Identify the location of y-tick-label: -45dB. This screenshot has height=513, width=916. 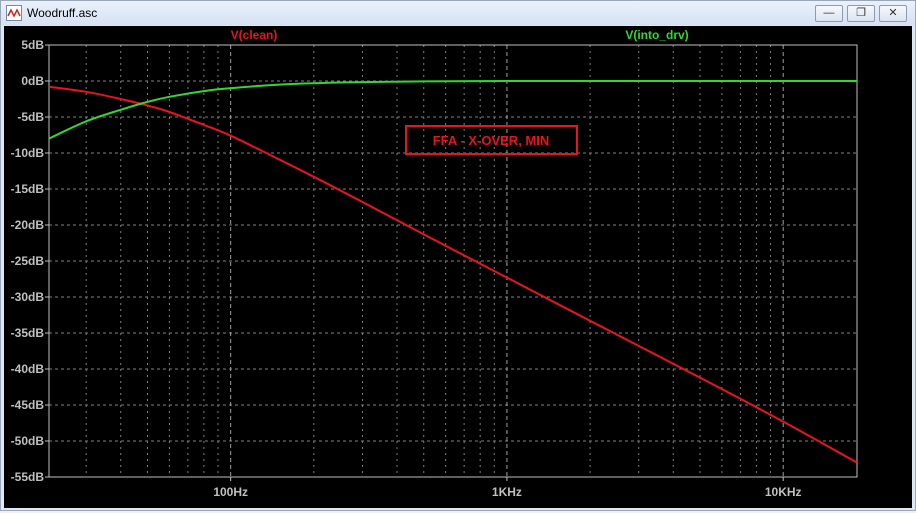
(28, 405).